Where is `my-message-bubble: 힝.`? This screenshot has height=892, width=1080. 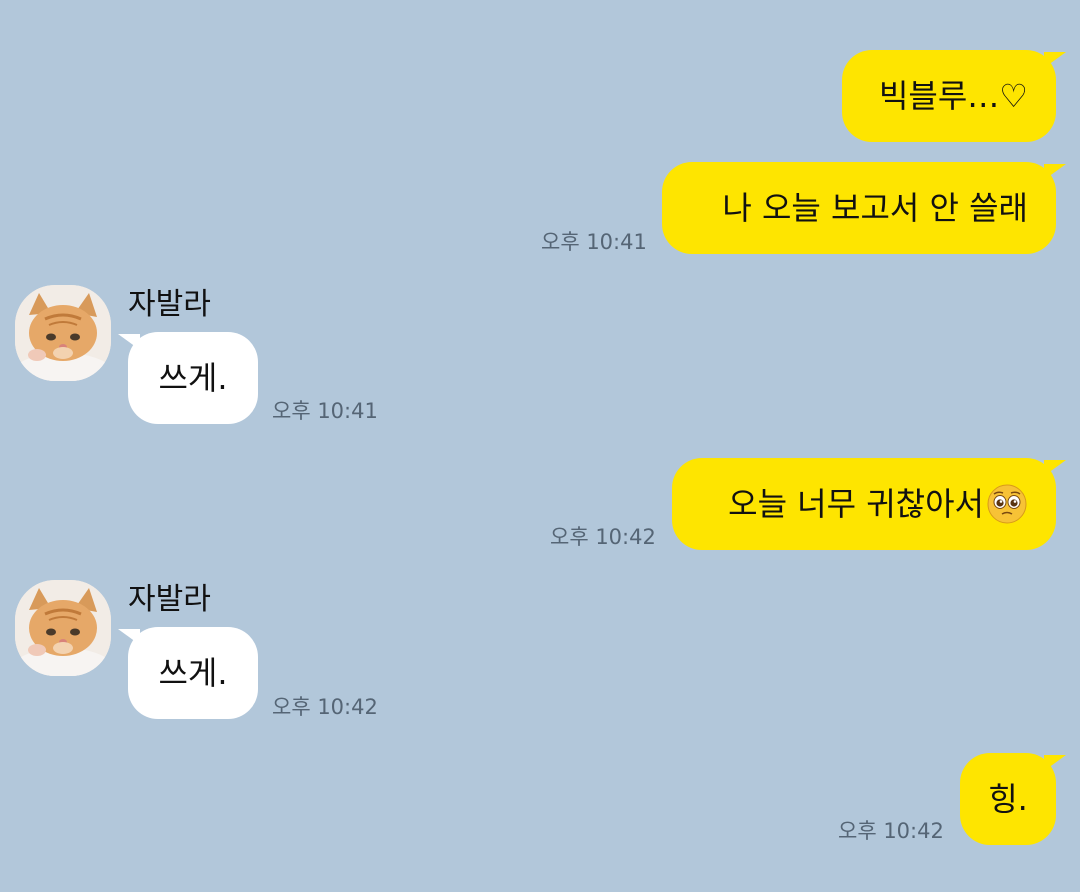 my-message-bubble: 힝. is located at coordinates (1013, 799).